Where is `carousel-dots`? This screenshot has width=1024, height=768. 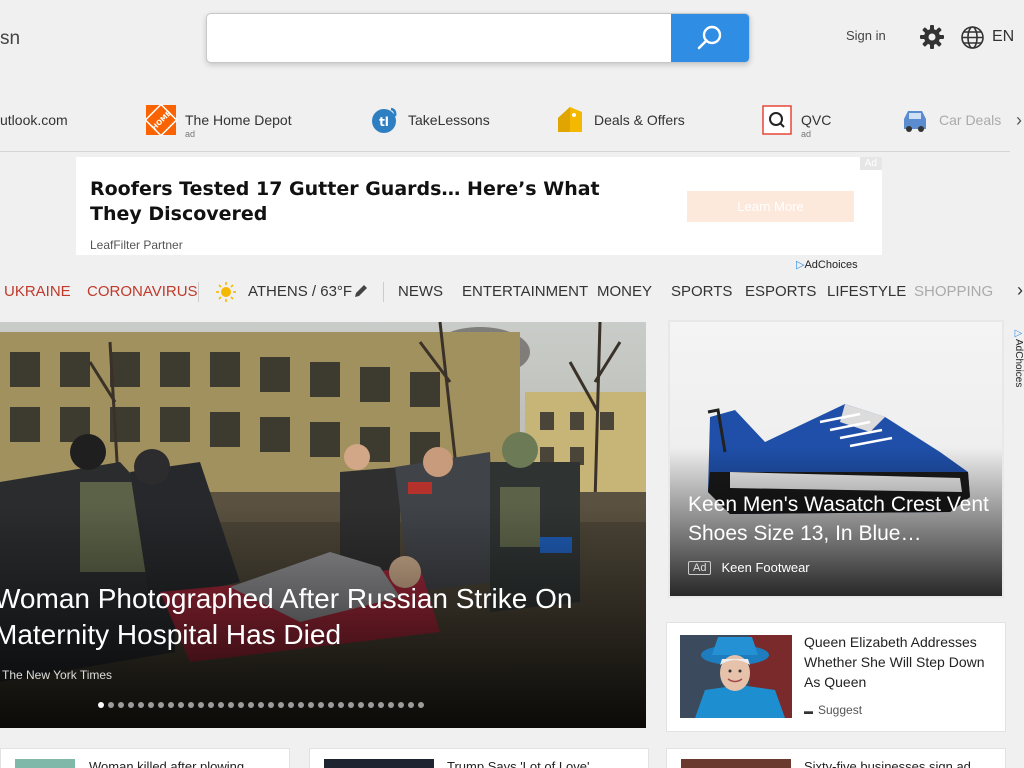 carousel-dots is located at coordinates (261, 706).